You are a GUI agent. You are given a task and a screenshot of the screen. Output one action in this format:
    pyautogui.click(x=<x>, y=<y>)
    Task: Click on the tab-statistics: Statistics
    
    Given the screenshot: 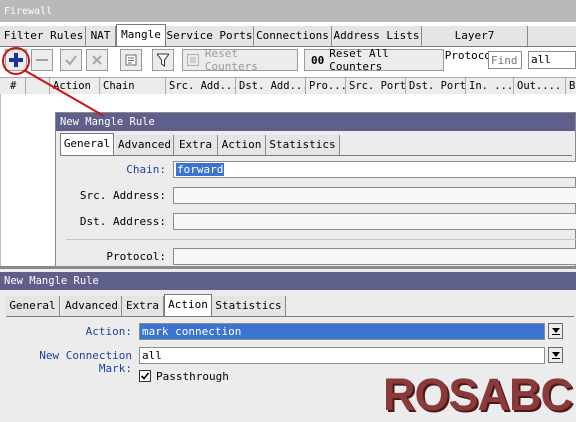 What is the action you would take?
    pyautogui.click(x=249, y=306)
    